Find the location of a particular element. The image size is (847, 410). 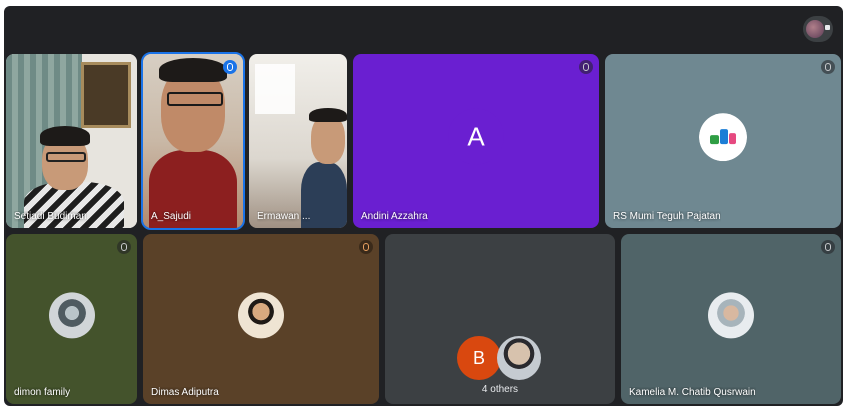

others-initial: B is located at coordinates (478, 357).